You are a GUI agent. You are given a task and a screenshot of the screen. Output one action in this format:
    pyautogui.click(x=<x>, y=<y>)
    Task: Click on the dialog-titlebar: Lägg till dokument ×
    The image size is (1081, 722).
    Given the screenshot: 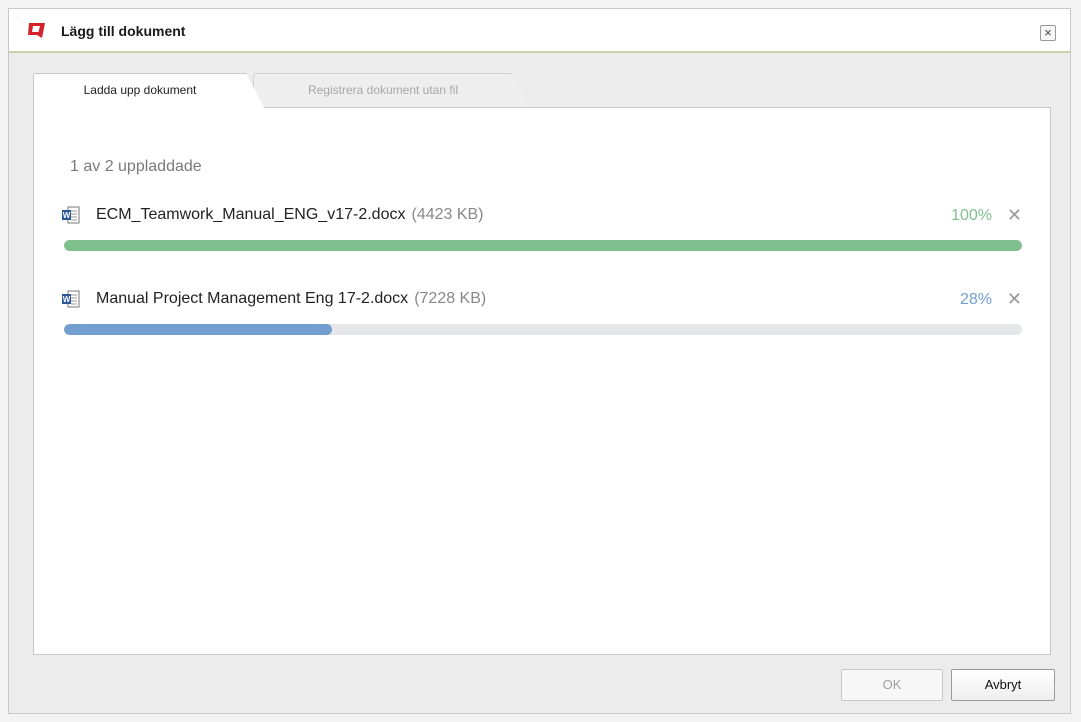 What is the action you would take?
    pyautogui.click(x=539, y=31)
    